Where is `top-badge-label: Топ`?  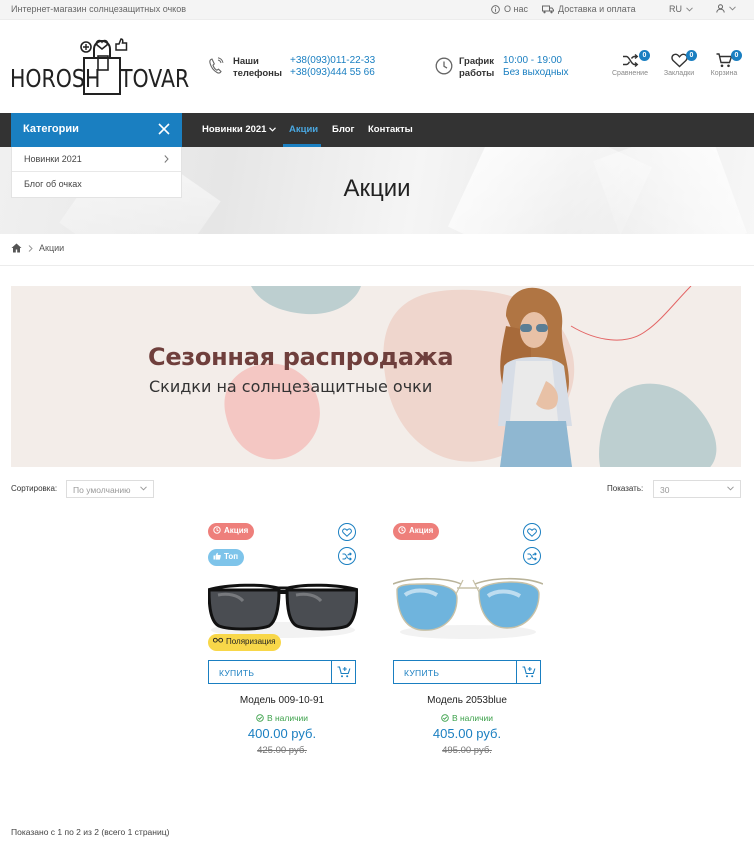
top-badge-label: Топ is located at coordinates (231, 556).